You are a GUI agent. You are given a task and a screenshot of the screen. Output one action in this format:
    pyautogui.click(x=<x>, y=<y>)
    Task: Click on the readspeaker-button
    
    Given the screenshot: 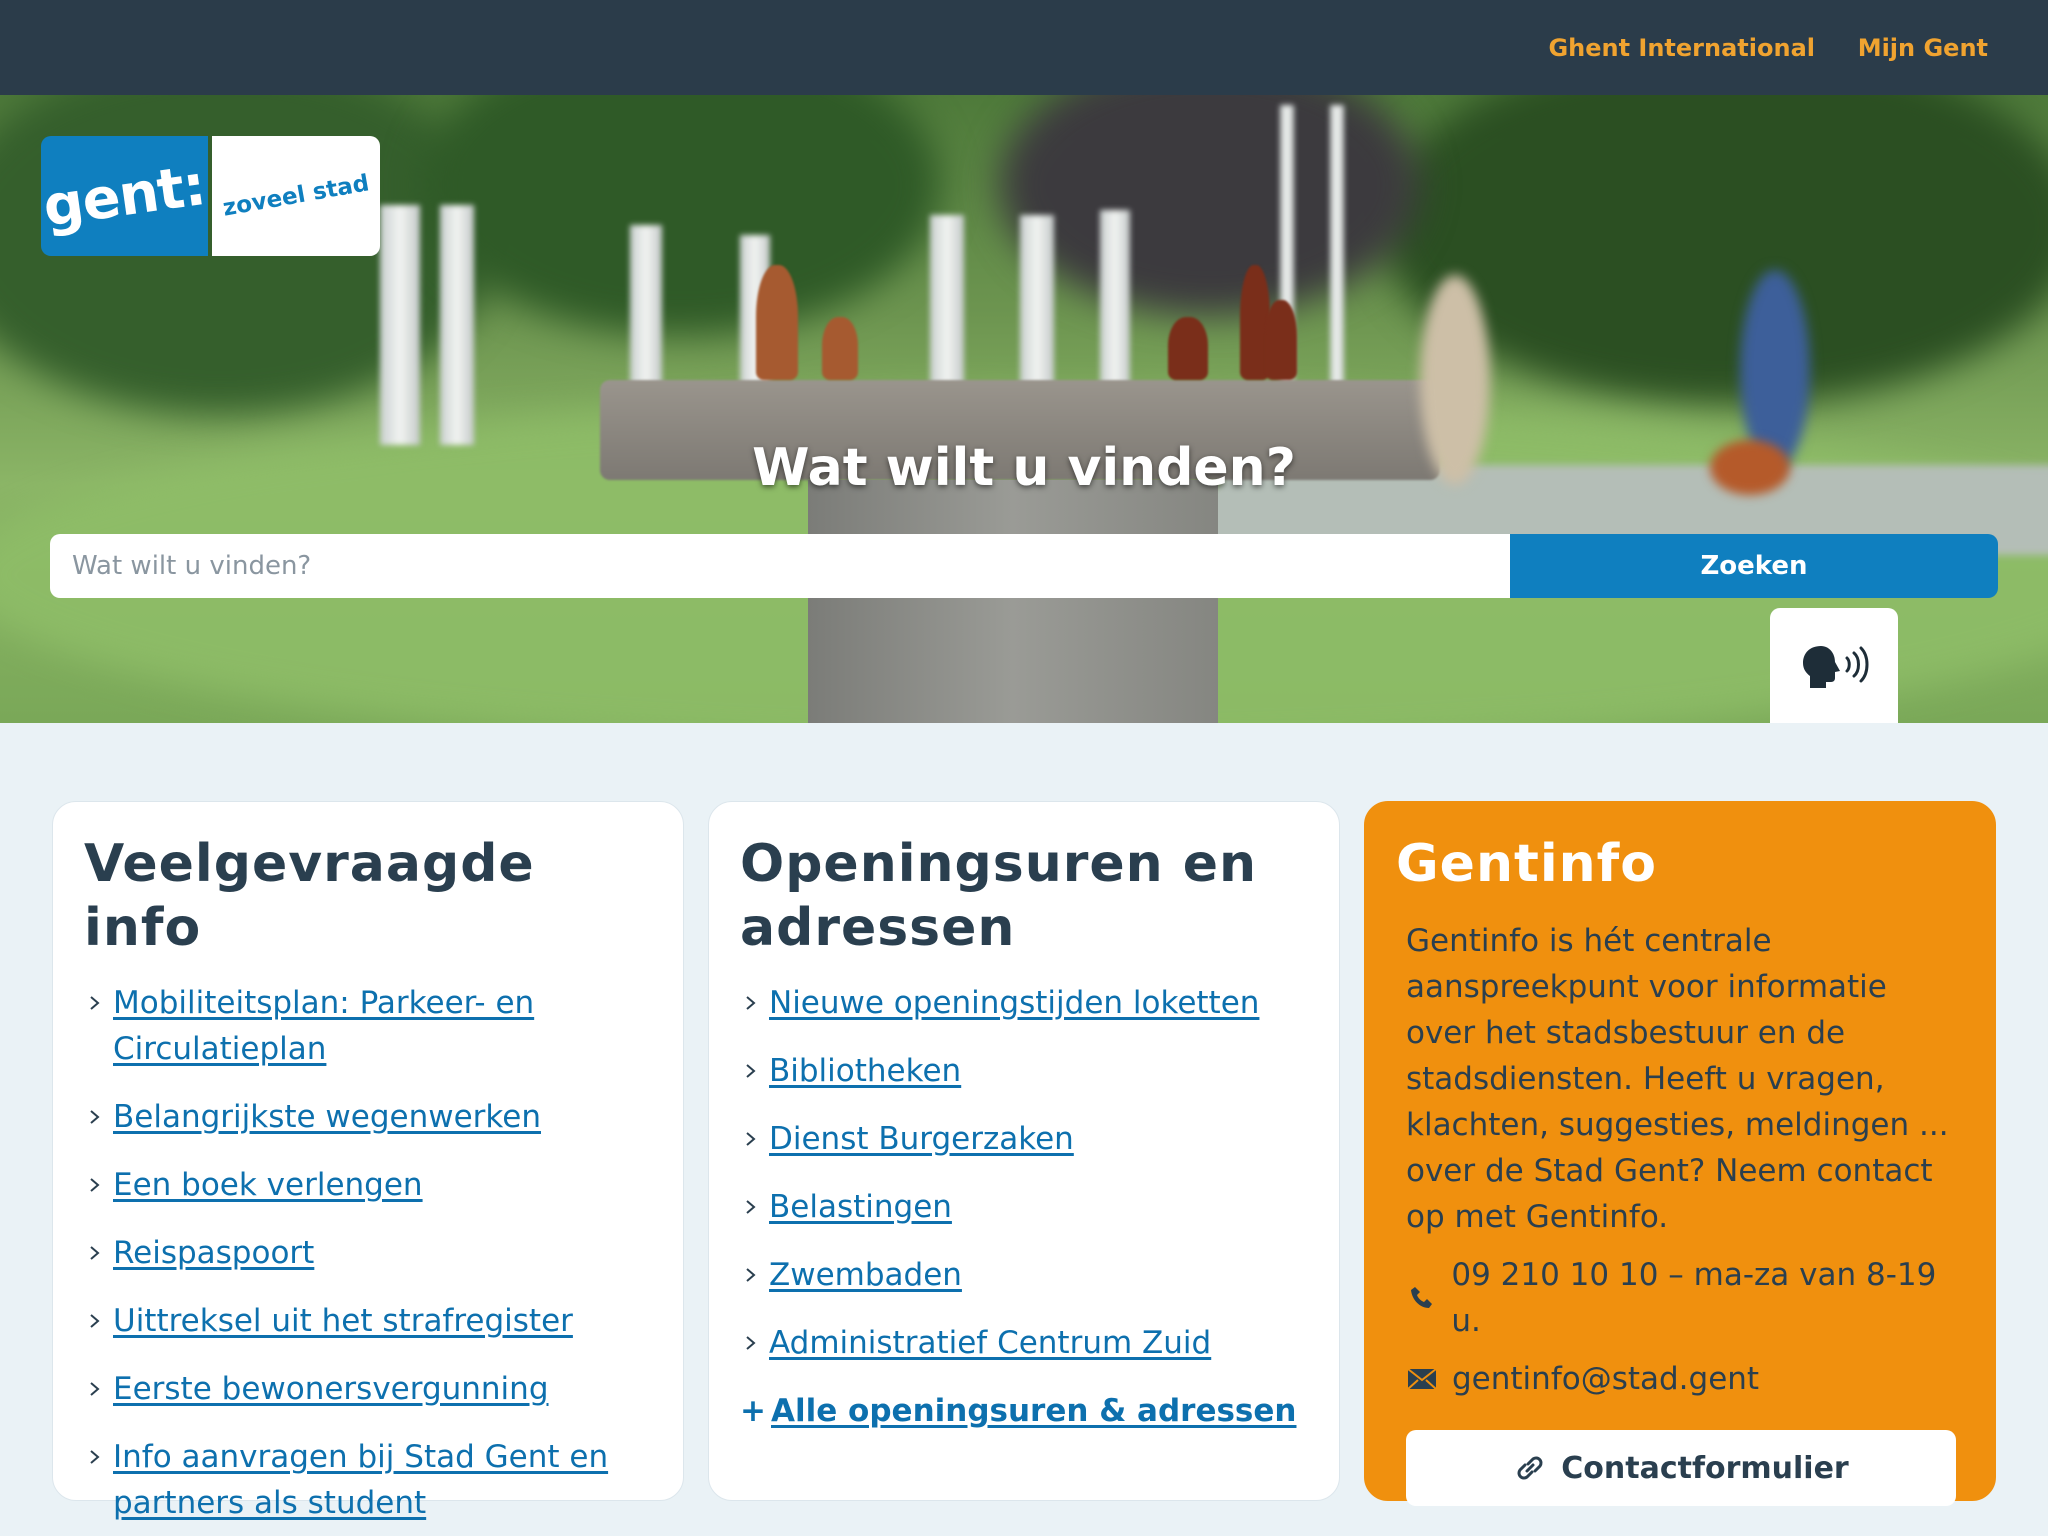 What is the action you would take?
    pyautogui.click(x=1834, y=665)
    